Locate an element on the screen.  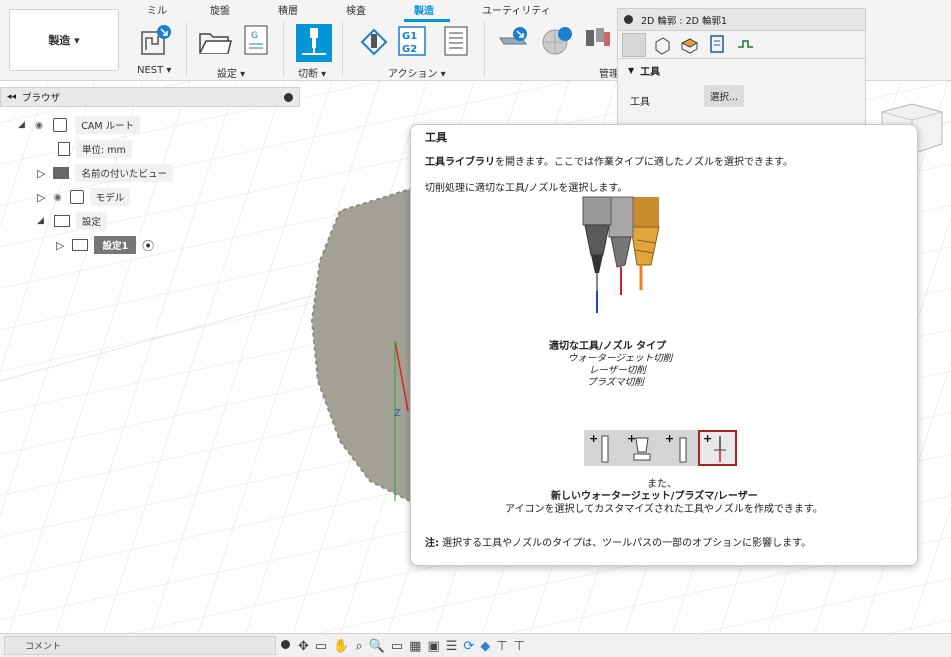
note-rest: 選択する工具やノズルのタイプは、ツールパスの一部のオプションに影響します。 is located at coordinates (625, 543).